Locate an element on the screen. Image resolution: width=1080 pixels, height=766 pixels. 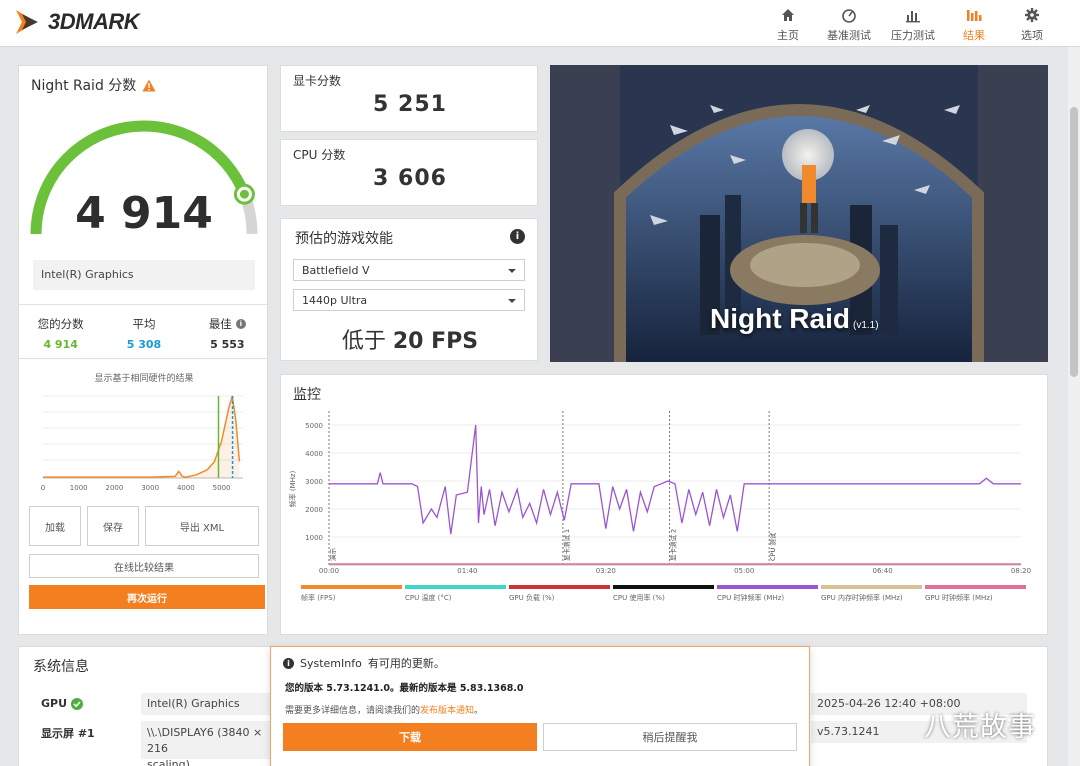
histogram-tick-label: 3000 is located at coordinates (150, 488).